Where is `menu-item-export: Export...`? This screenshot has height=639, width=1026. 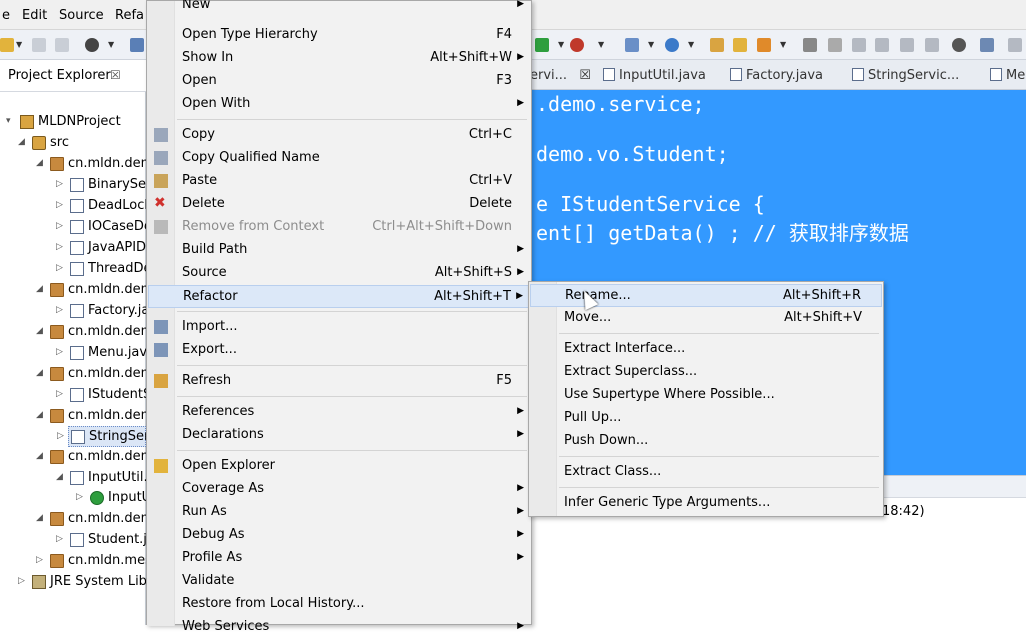 menu-item-export: Export... is located at coordinates (339, 350).